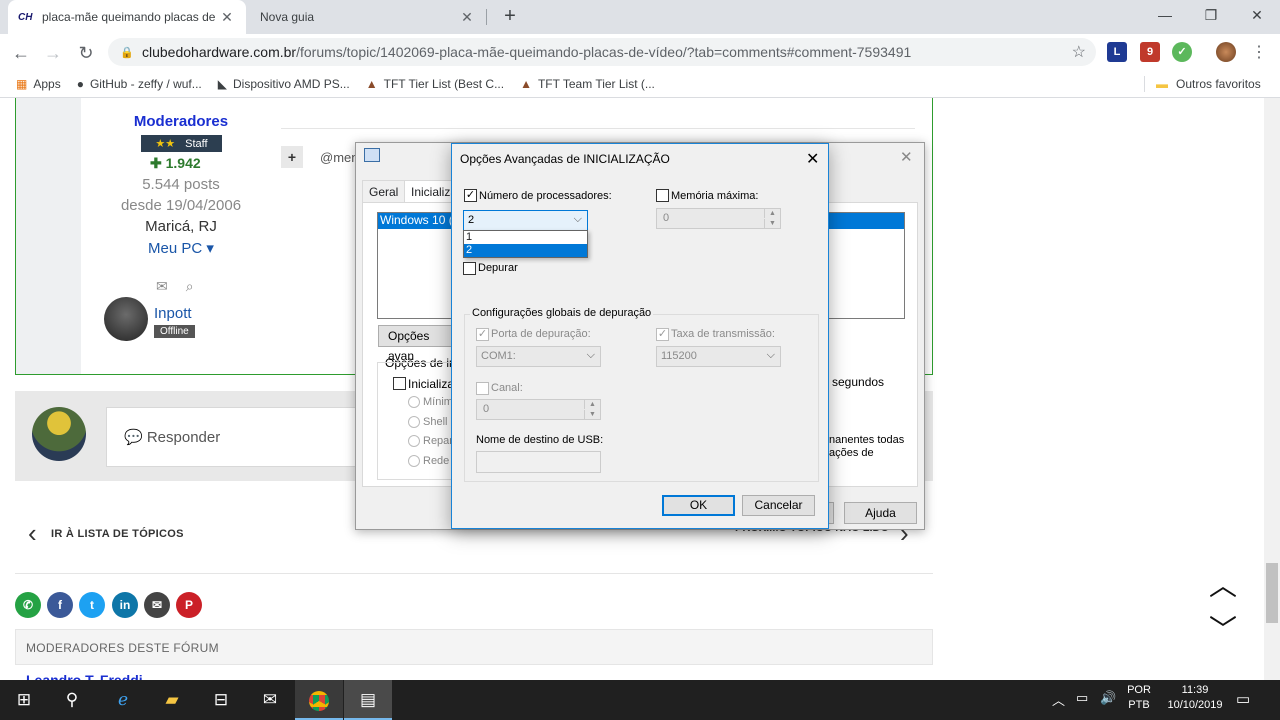 The height and width of the screenshot is (720, 1280). What do you see at coordinates (1108, 698) in the screenshot?
I see `volume-icon: 🔊` at bounding box center [1108, 698].